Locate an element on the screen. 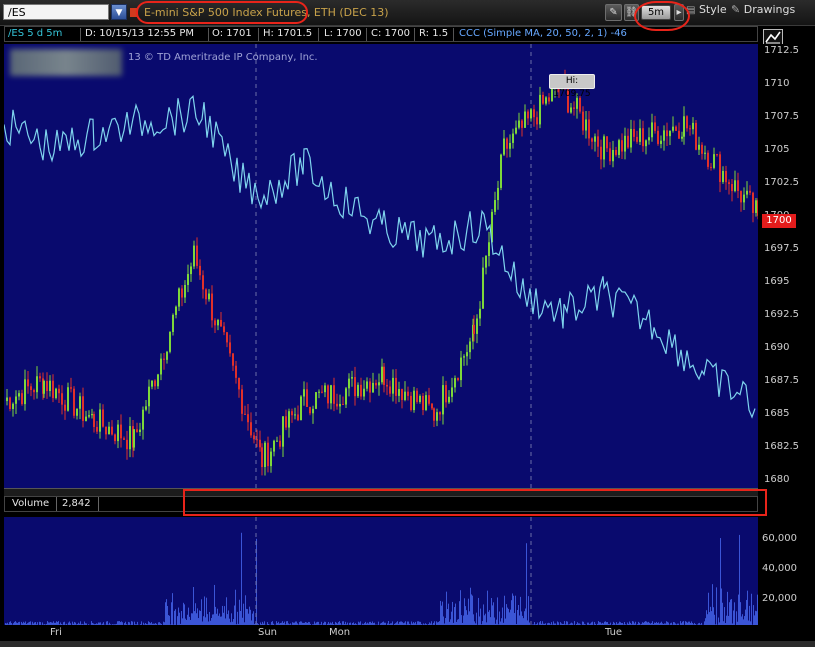  price-tick: 1712.5 is located at coordinates (781, 50).